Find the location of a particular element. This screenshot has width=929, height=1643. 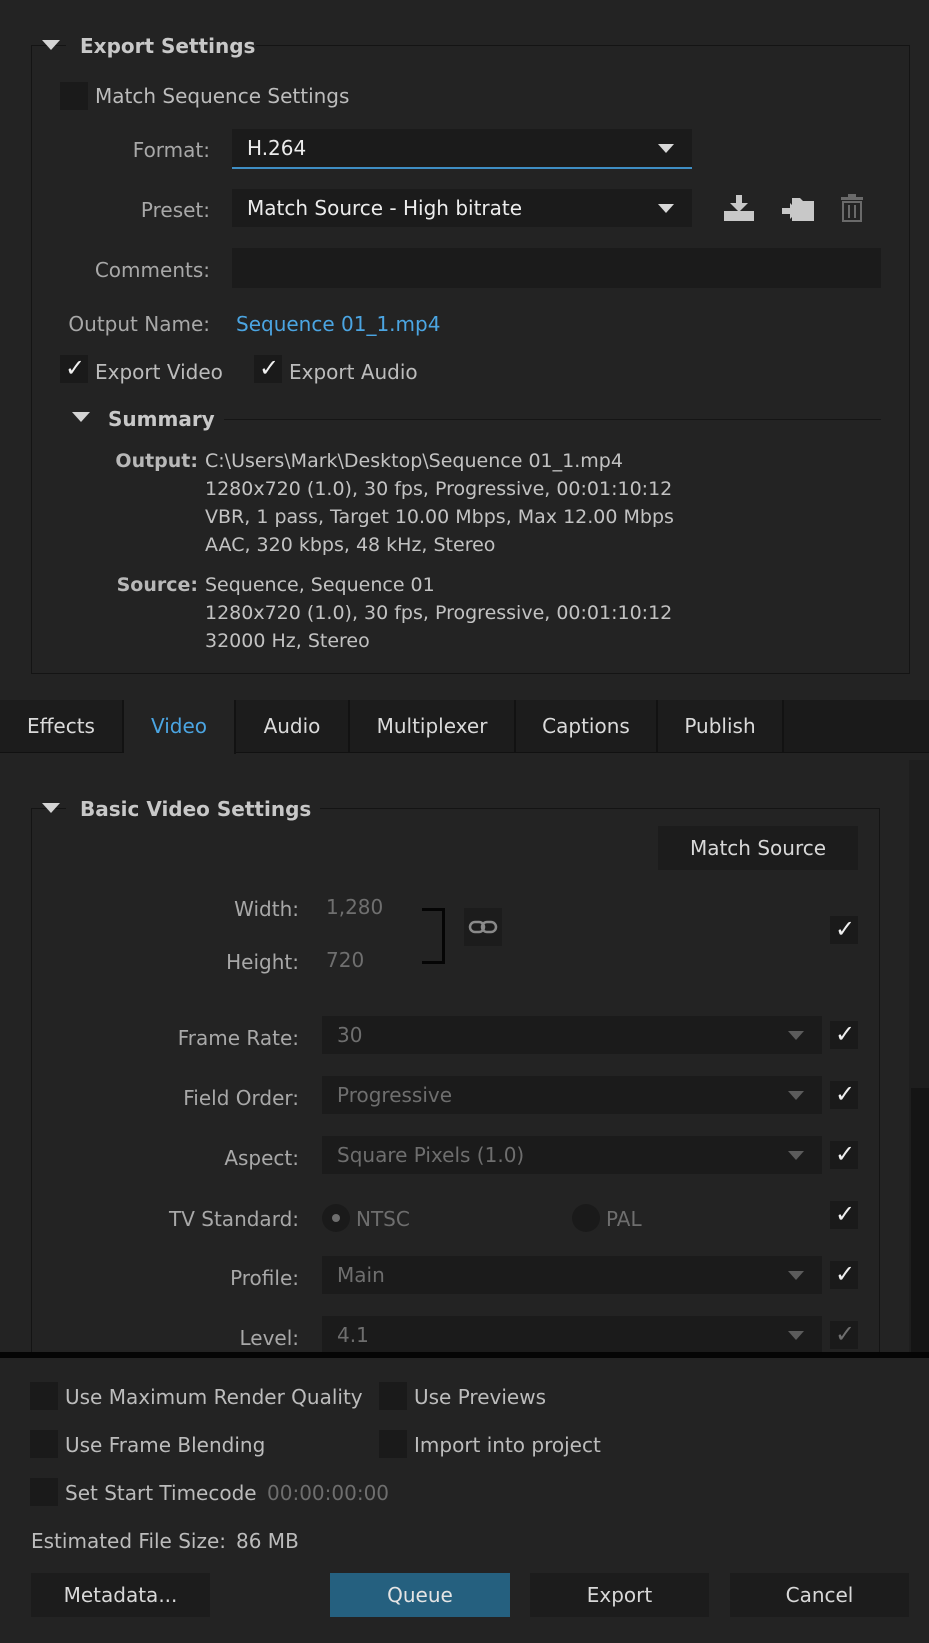

match-source-button: Match Source is located at coordinates (758, 848).